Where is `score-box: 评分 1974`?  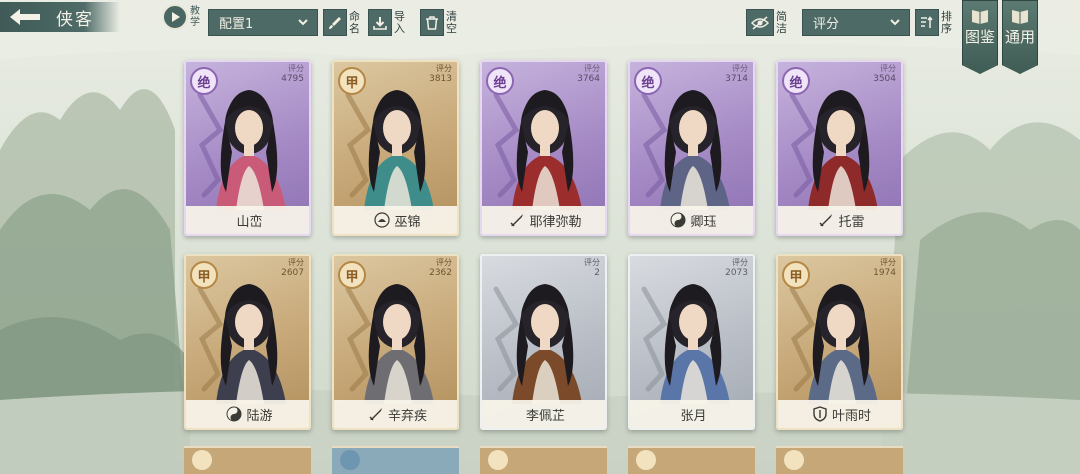 score-box: 评分 1974 is located at coordinates (884, 268).